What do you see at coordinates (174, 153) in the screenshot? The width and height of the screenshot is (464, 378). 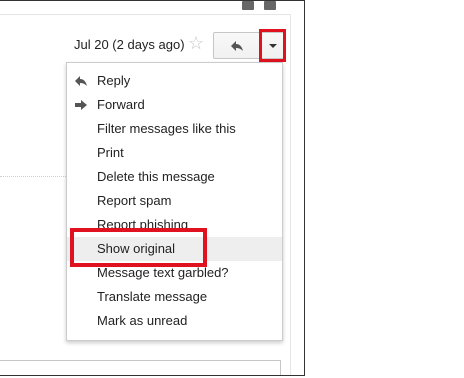 I see `menu-item-print: Print` at bounding box center [174, 153].